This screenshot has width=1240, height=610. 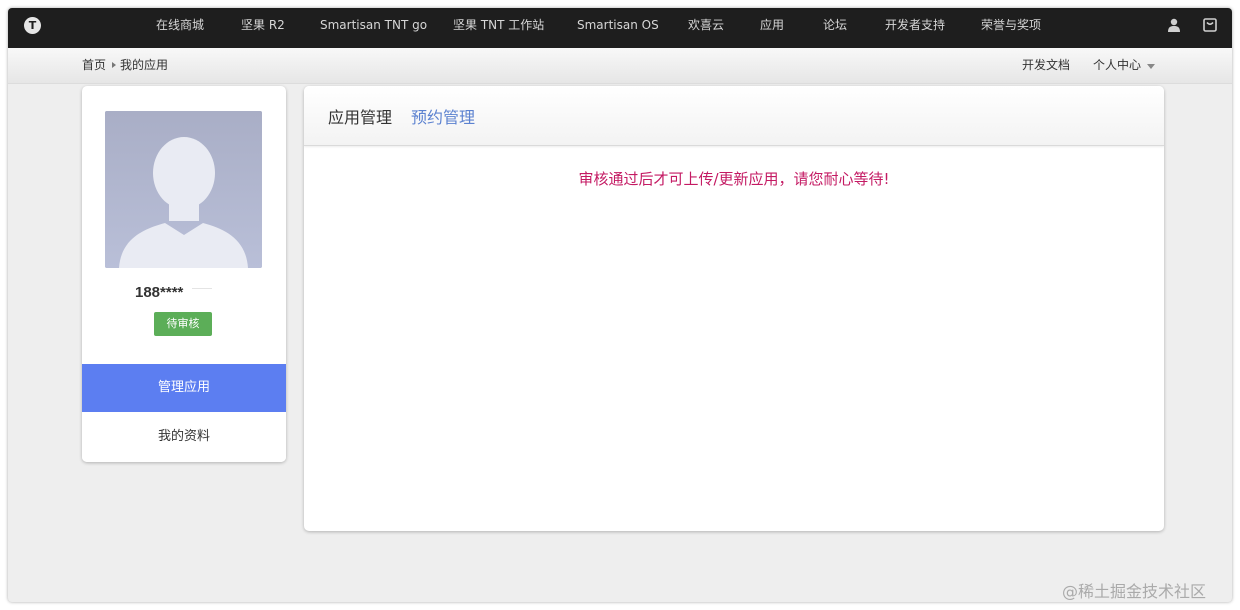 I want to click on smartisan-logo-icon: T, so click(x=32, y=25).